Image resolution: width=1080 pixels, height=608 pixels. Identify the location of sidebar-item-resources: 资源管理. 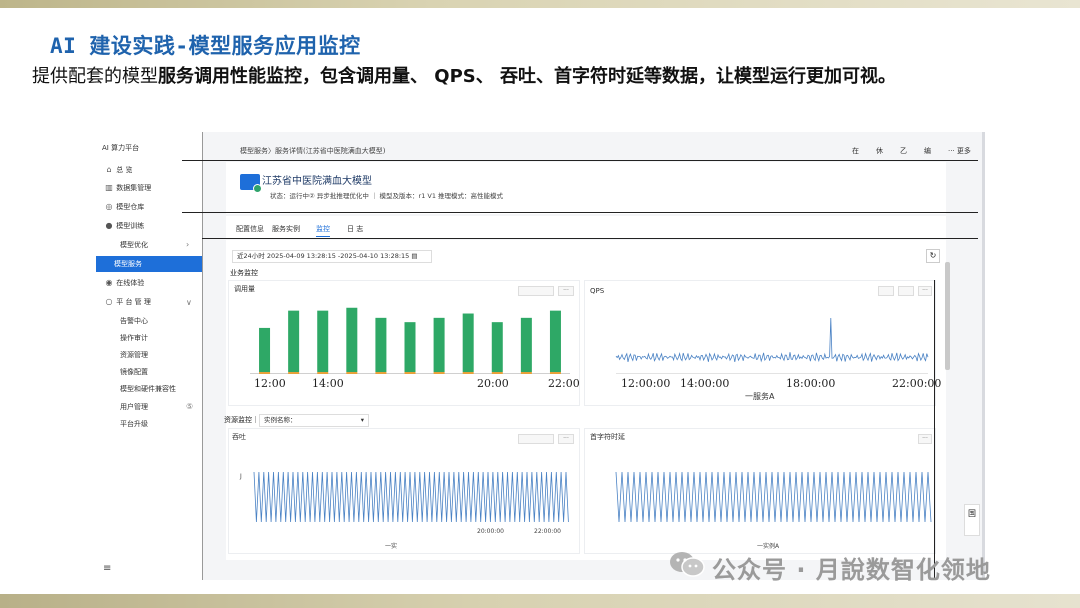
(134, 355).